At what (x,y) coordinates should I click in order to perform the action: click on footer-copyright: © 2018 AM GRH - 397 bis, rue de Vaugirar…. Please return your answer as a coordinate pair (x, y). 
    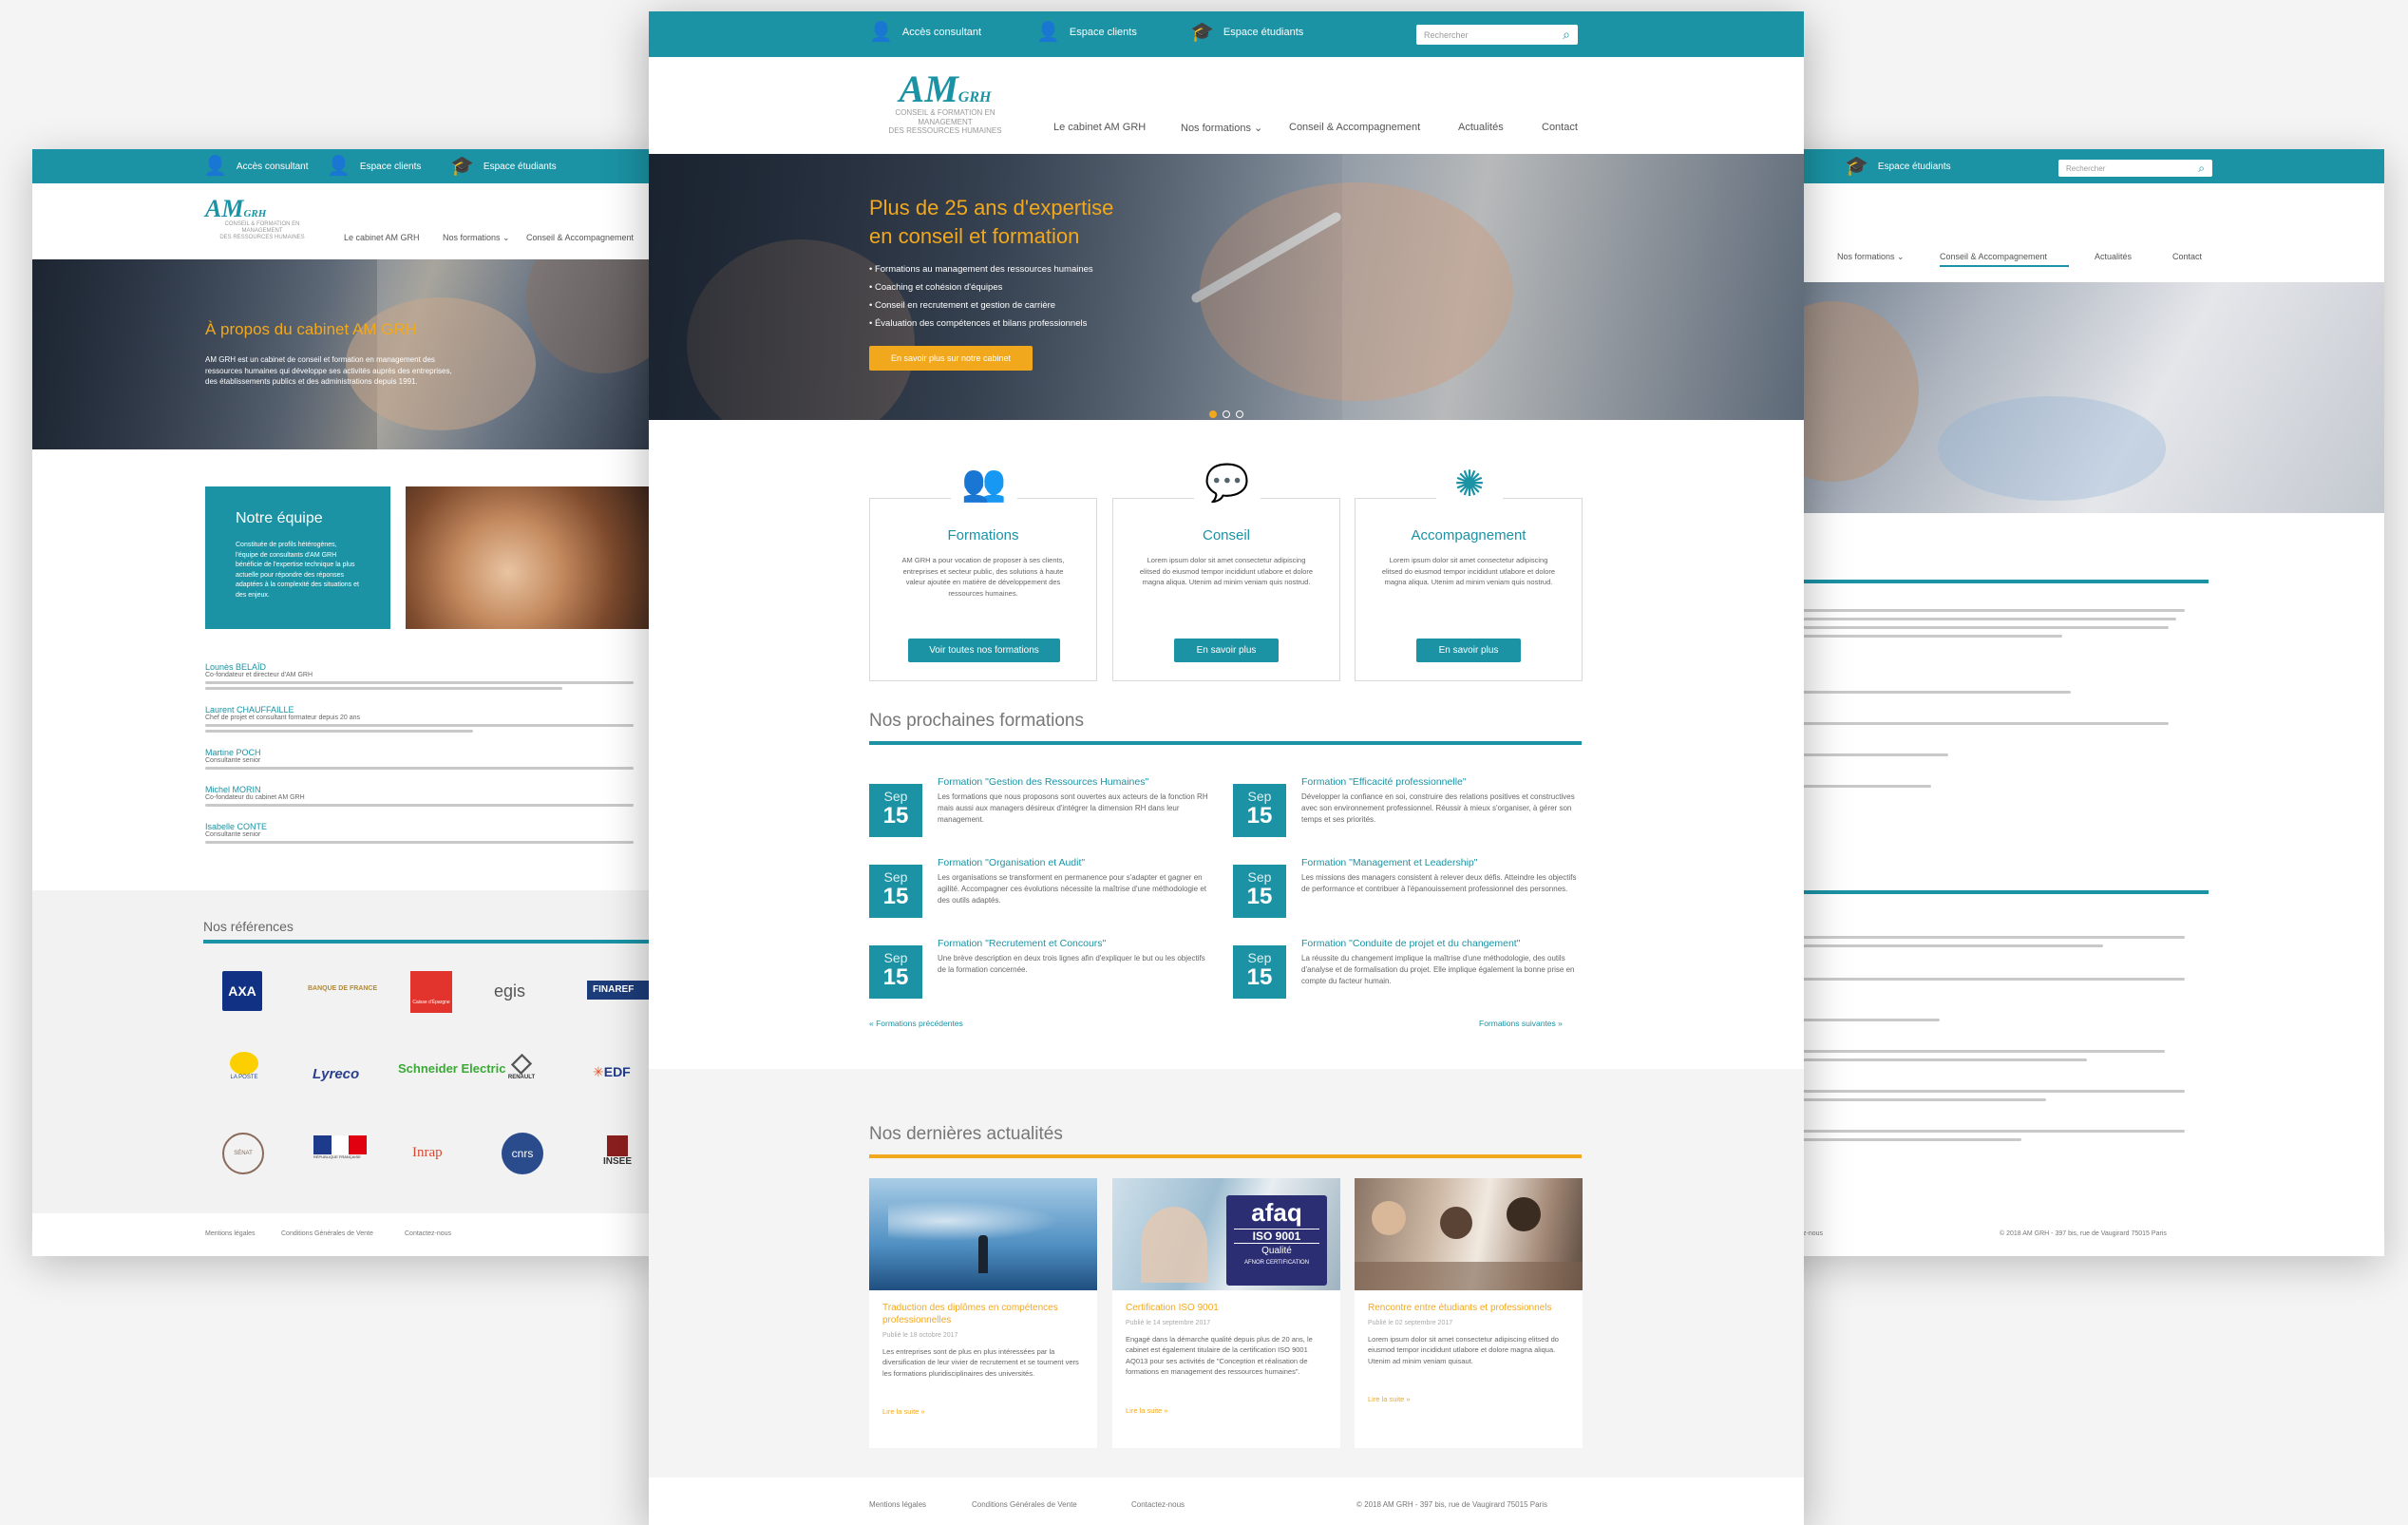
    Looking at the image, I should click on (2083, 1233).